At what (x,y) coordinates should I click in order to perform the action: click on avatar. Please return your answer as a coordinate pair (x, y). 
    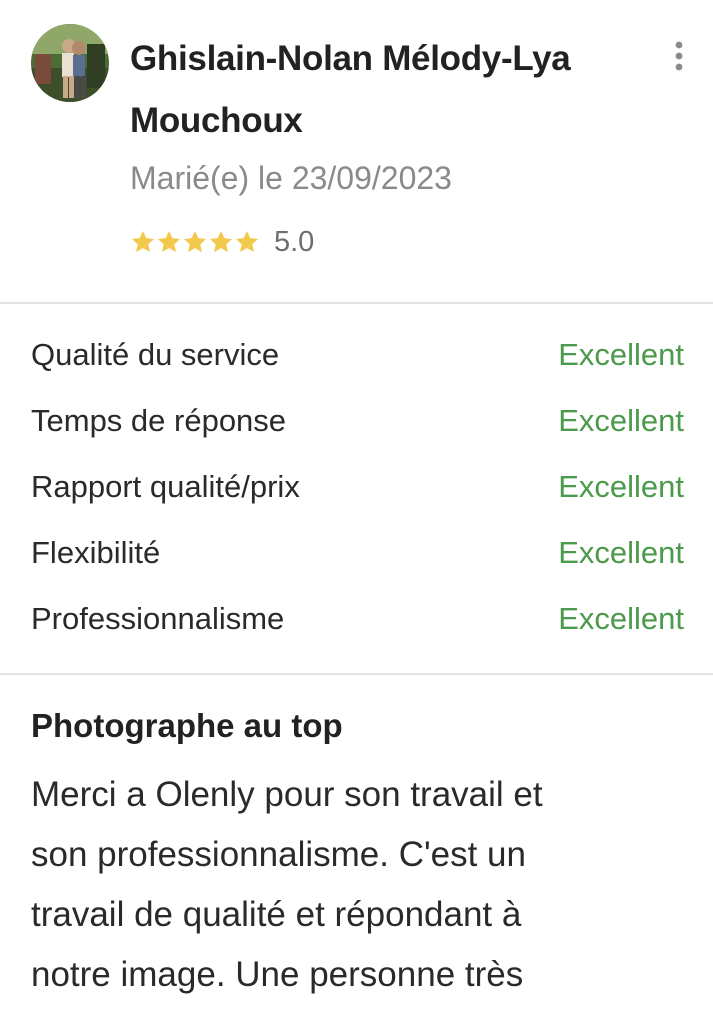
    Looking at the image, I should click on (70, 63).